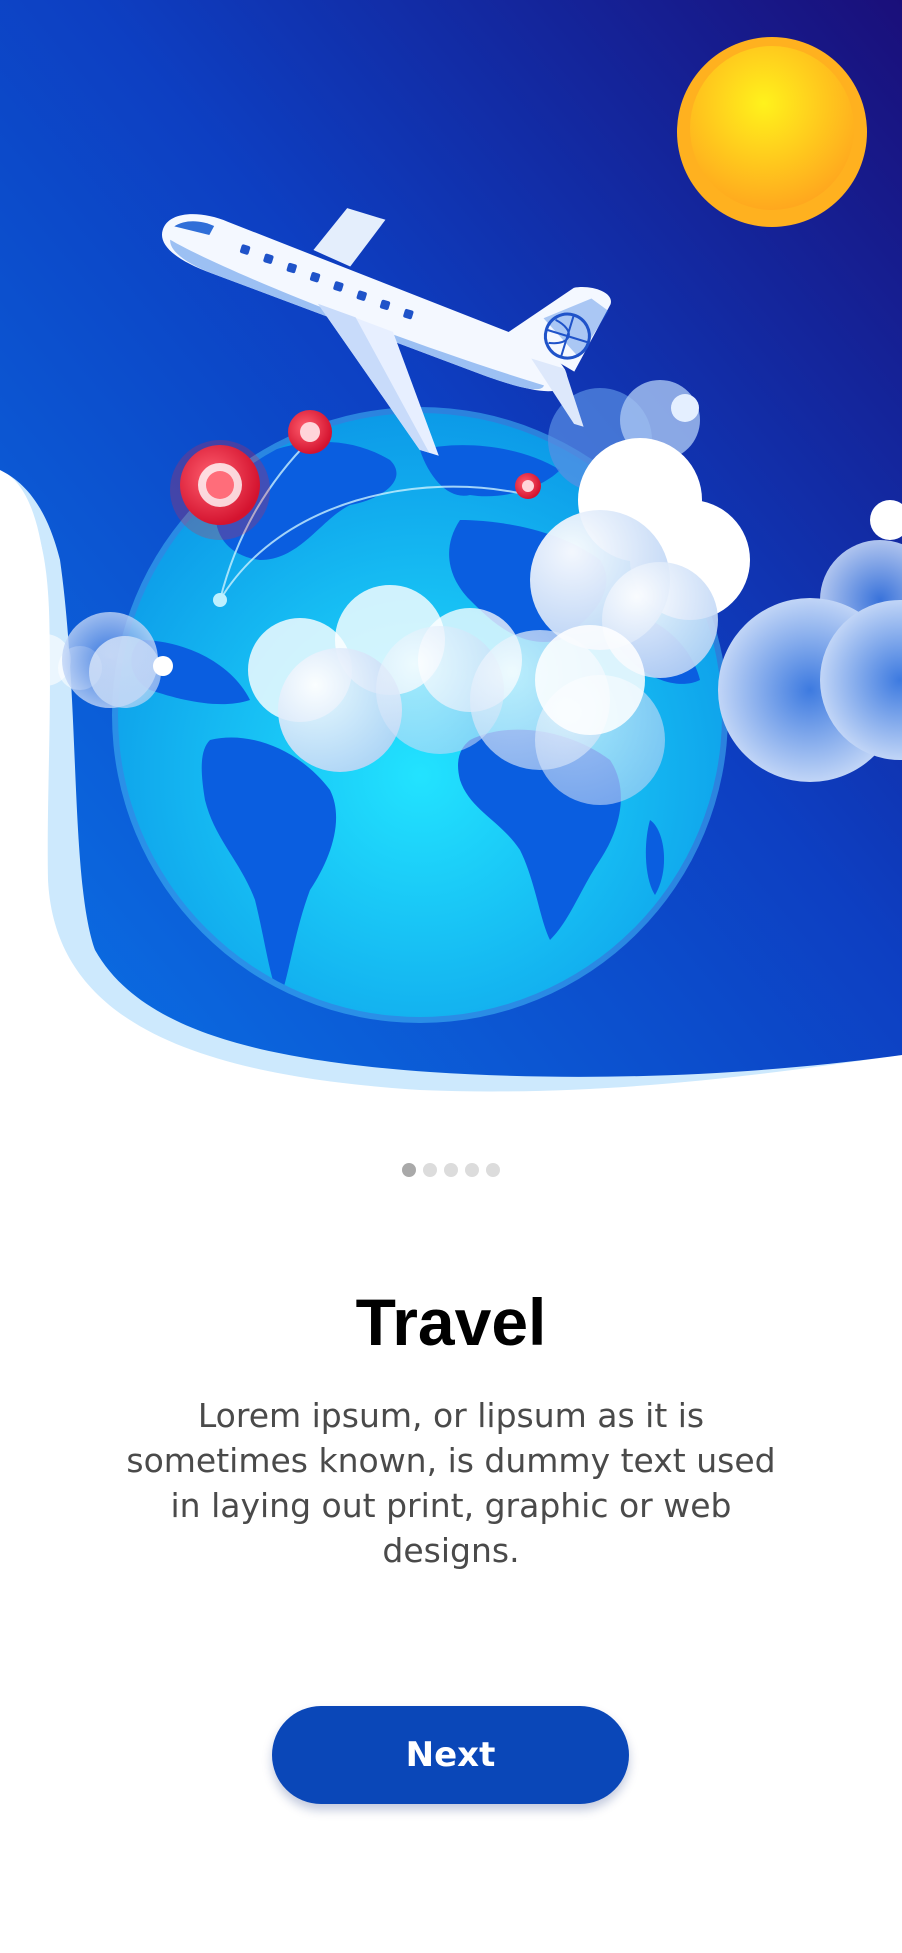  What do you see at coordinates (451, 1322) in the screenshot?
I see `page-title: Travel` at bounding box center [451, 1322].